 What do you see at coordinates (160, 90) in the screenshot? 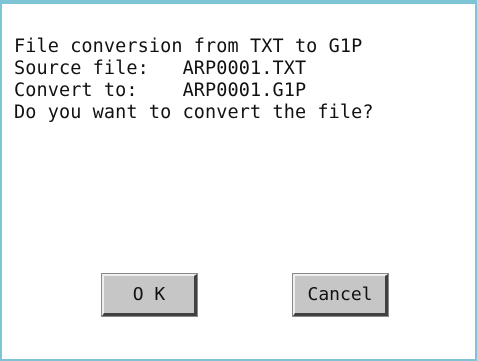
I see `convert-to-line: Convert to: ARP0001.G1P` at bounding box center [160, 90].